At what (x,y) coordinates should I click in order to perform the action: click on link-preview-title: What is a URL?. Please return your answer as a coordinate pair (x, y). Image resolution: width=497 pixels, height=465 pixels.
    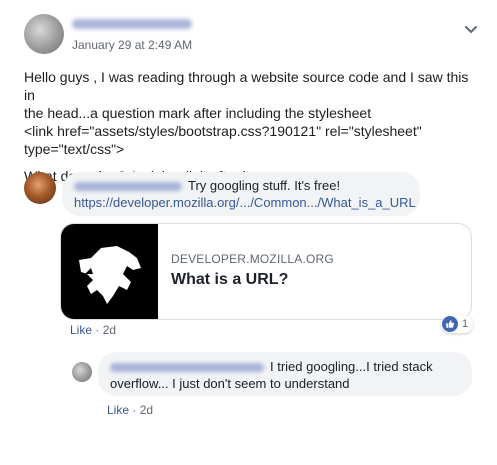
    Looking at the image, I should click on (229, 280).